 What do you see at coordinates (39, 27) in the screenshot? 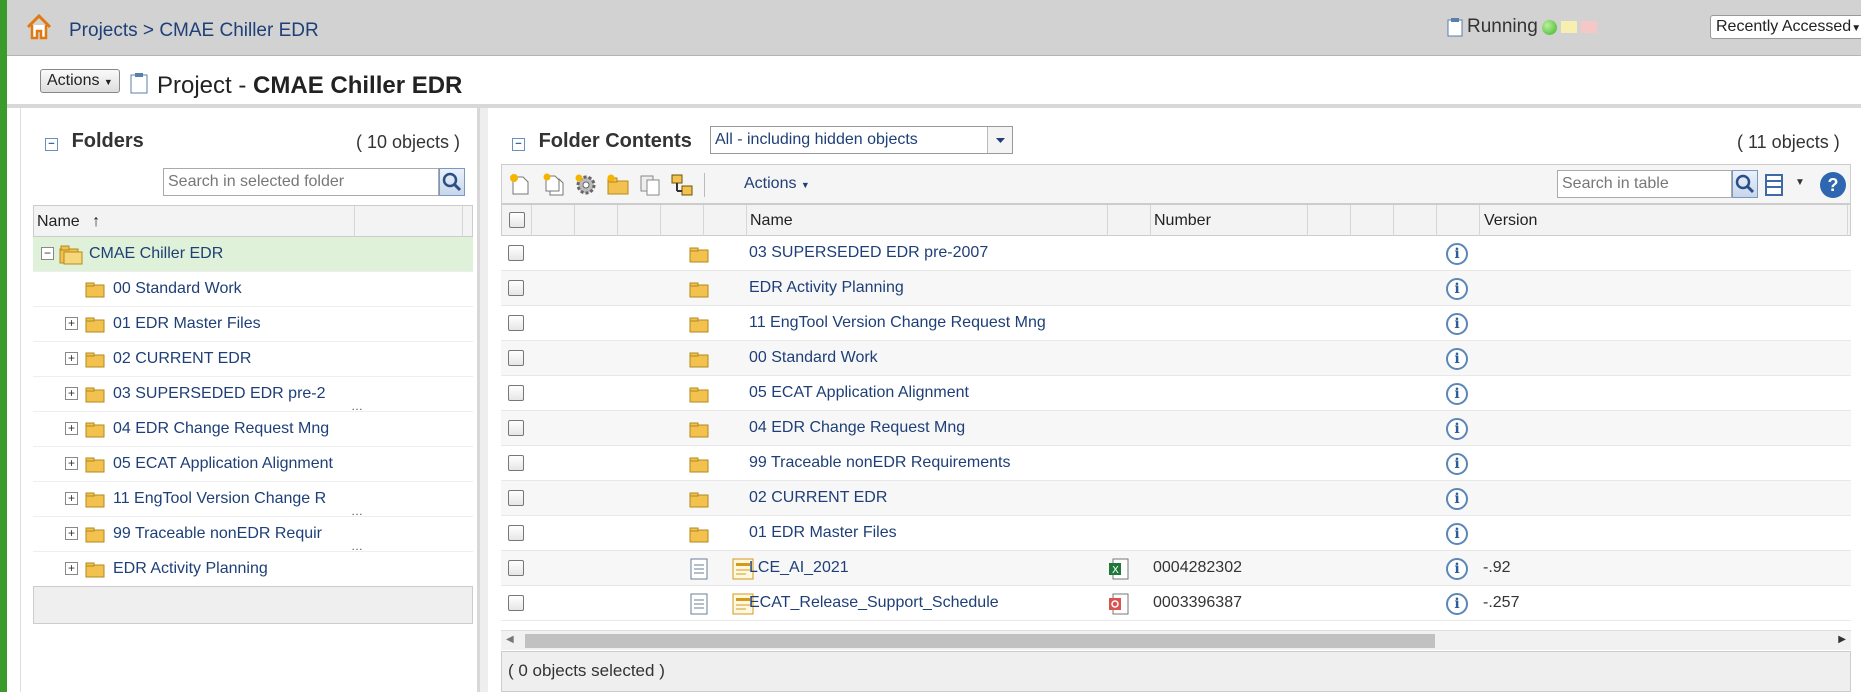
I see `home-icon` at bounding box center [39, 27].